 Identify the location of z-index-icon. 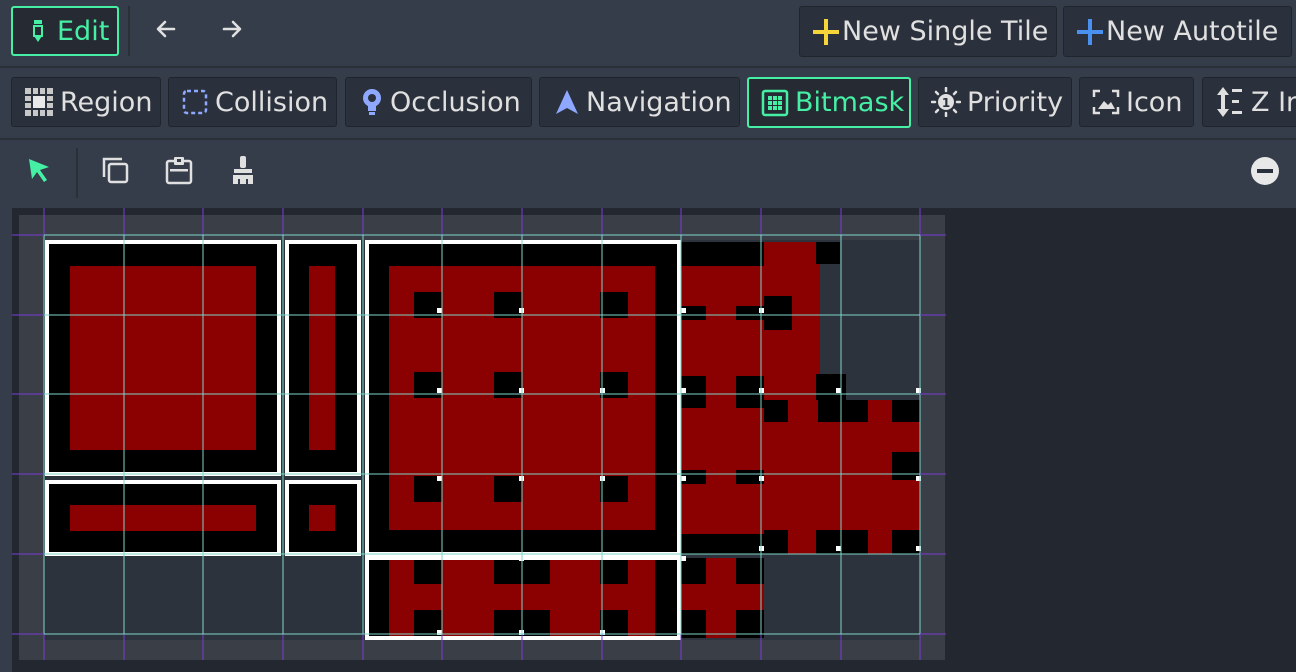
(1230, 102).